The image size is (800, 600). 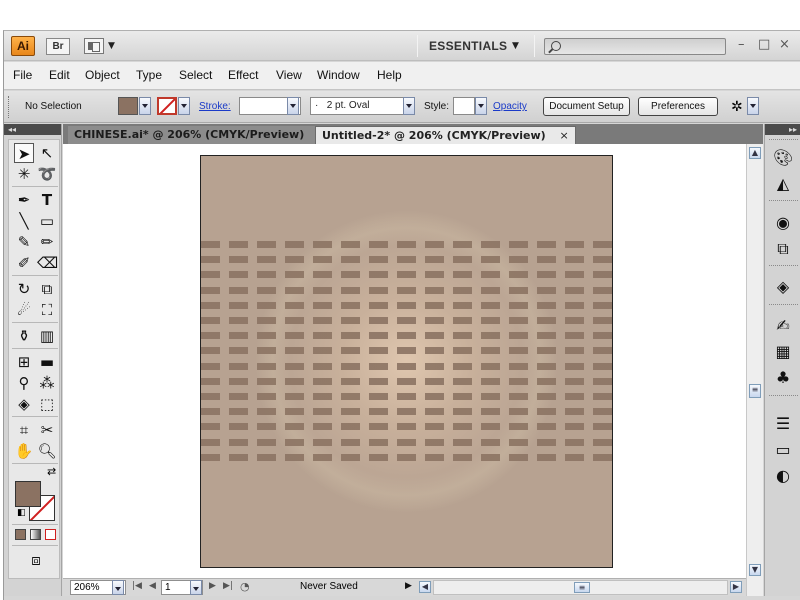 What do you see at coordinates (24, 242) in the screenshot?
I see `paintbrush-tool-icon: ✎` at bounding box center [24, 242].